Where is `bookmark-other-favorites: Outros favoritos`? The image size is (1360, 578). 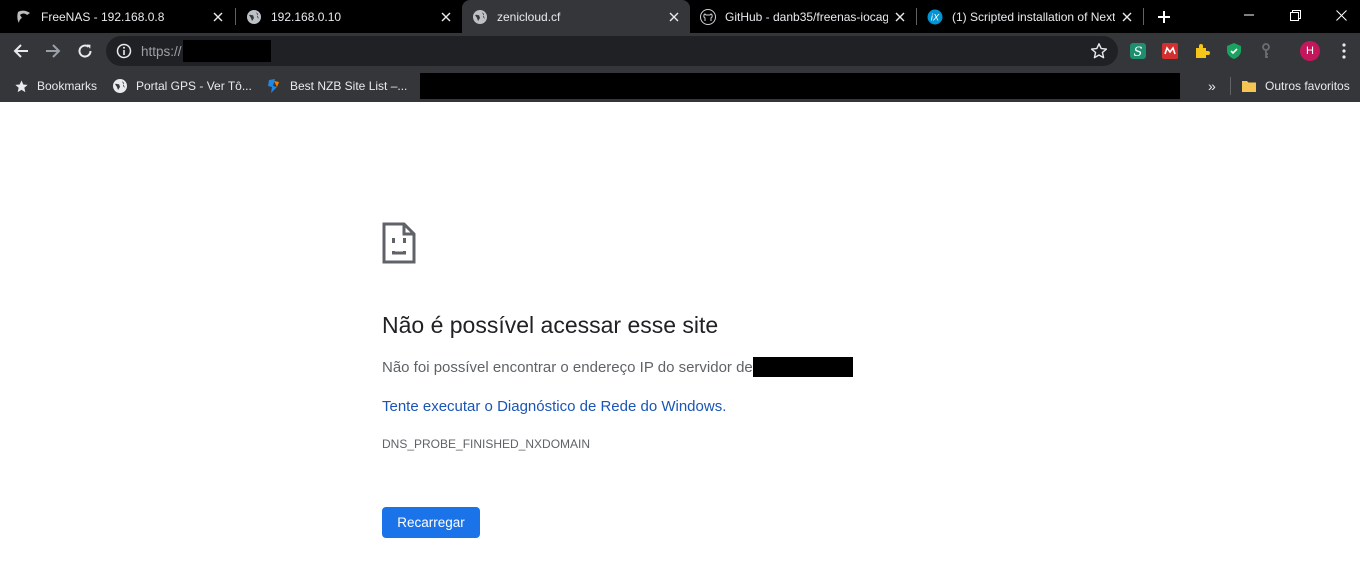
bookmark-other-favorites: Outros favoritos is located at coordinates (1295, 86).